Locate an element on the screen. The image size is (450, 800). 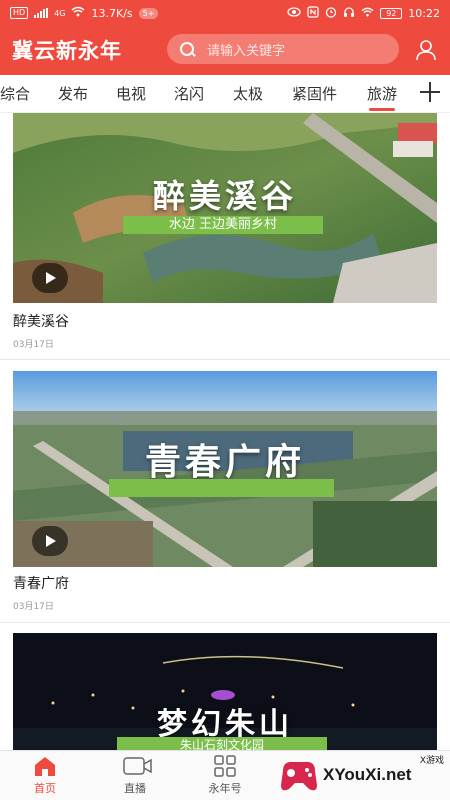
wifi-icon-right is located at coordinates (367, 13).